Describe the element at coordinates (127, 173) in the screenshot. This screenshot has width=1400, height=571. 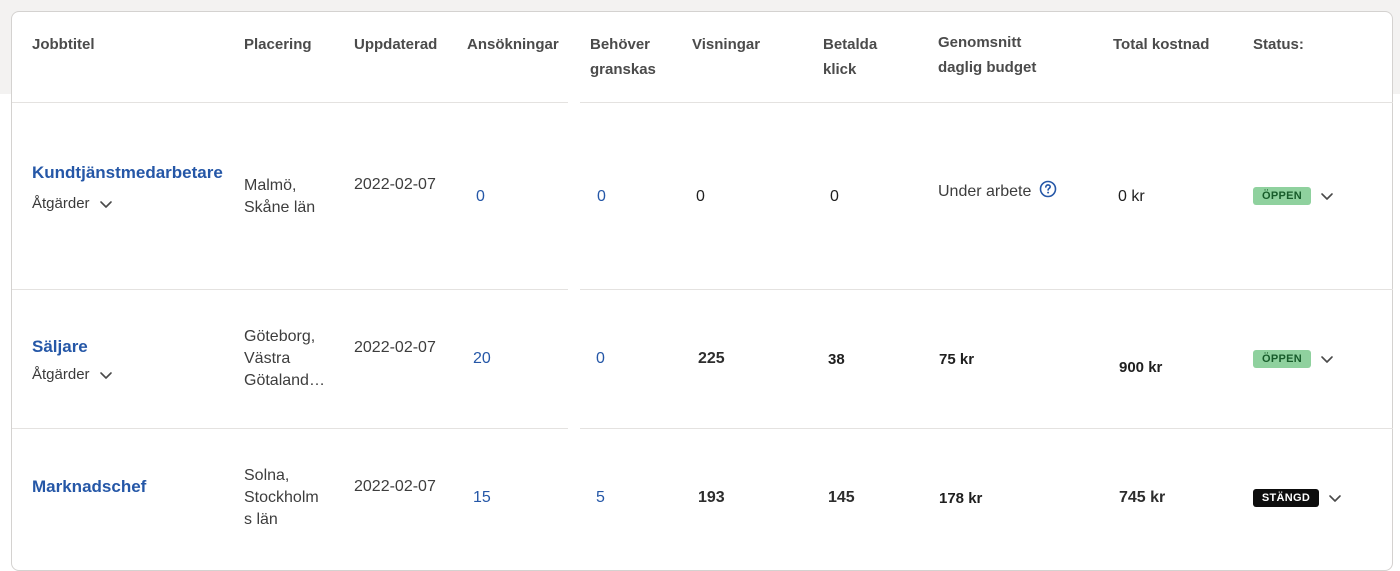
I see `job-title-link: Kundtjänstmedarbetare` at that location.